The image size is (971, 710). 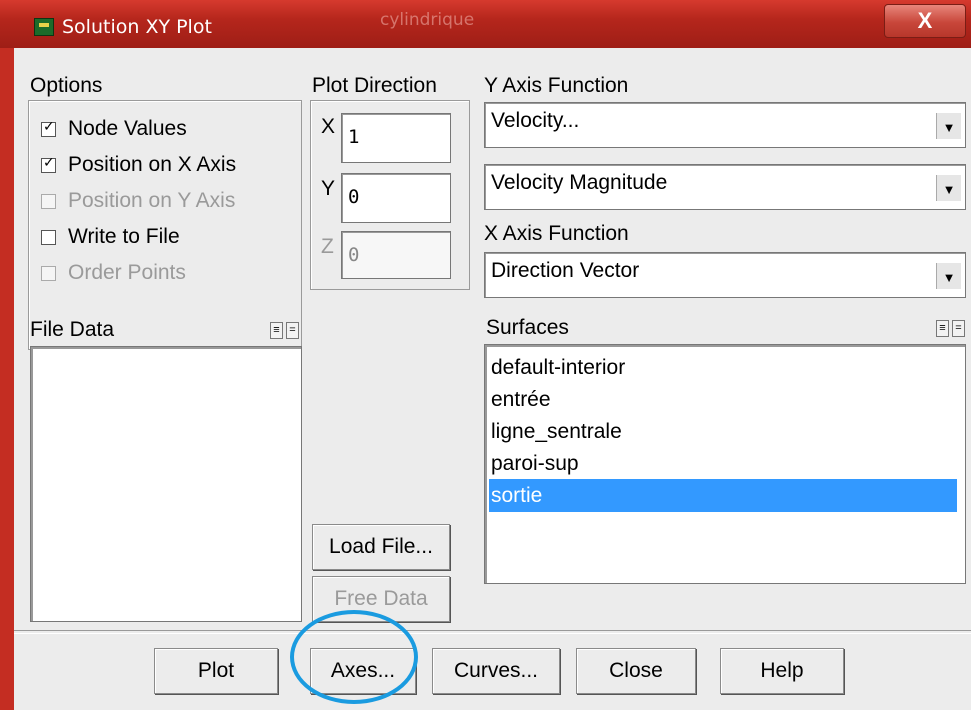 What do you see at coordinates (556, 233) in the screenshot?
I see `x-axis-function-heading: X Axis Function` at bounding box center [556, 233].